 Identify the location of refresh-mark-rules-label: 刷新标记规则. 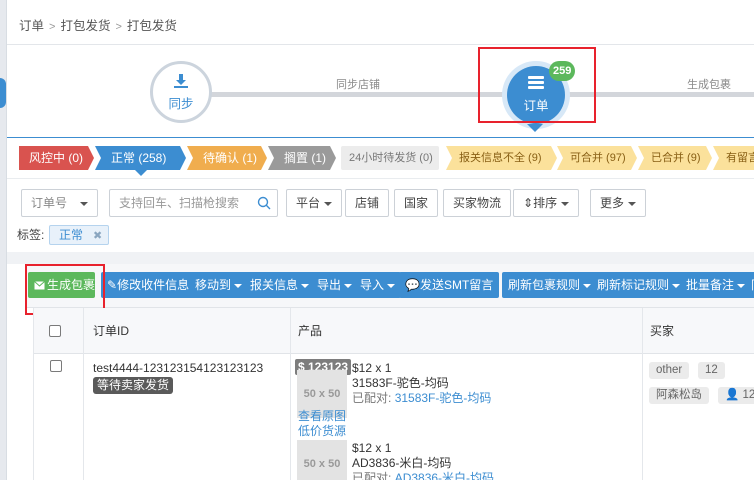
(633, 285).